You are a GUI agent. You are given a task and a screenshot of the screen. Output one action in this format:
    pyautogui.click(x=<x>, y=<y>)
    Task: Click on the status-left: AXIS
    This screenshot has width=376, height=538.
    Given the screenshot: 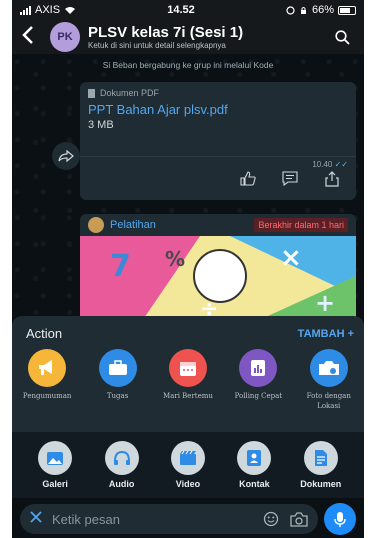 What is the action you would take?
    pyautogui.click(x=48, y=10)
    